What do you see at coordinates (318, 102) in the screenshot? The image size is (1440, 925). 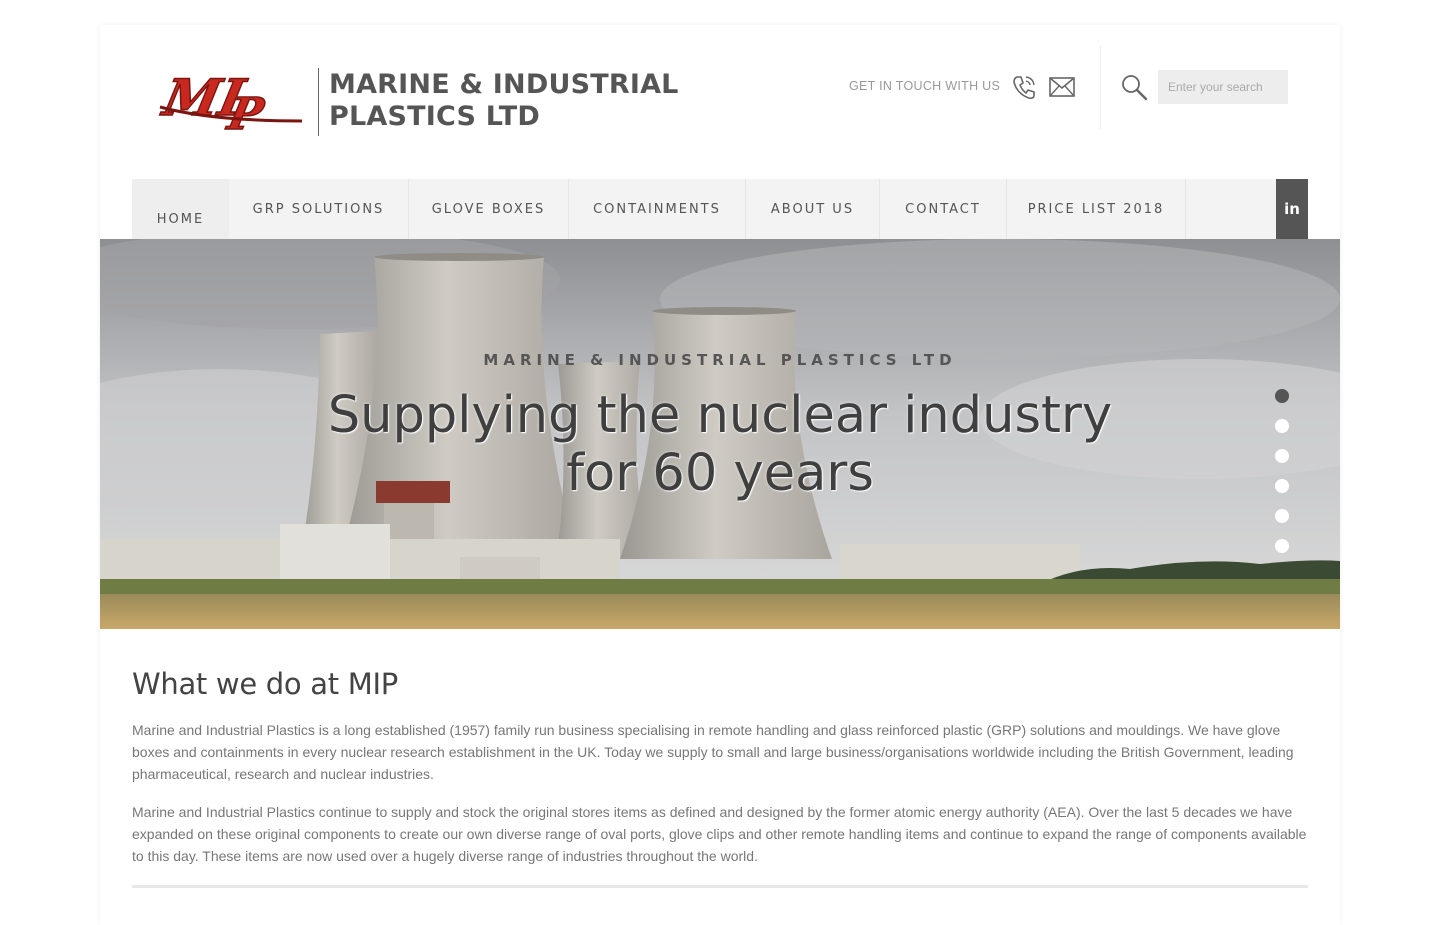 I see `logo-divider` at bounding box center [318, 102].